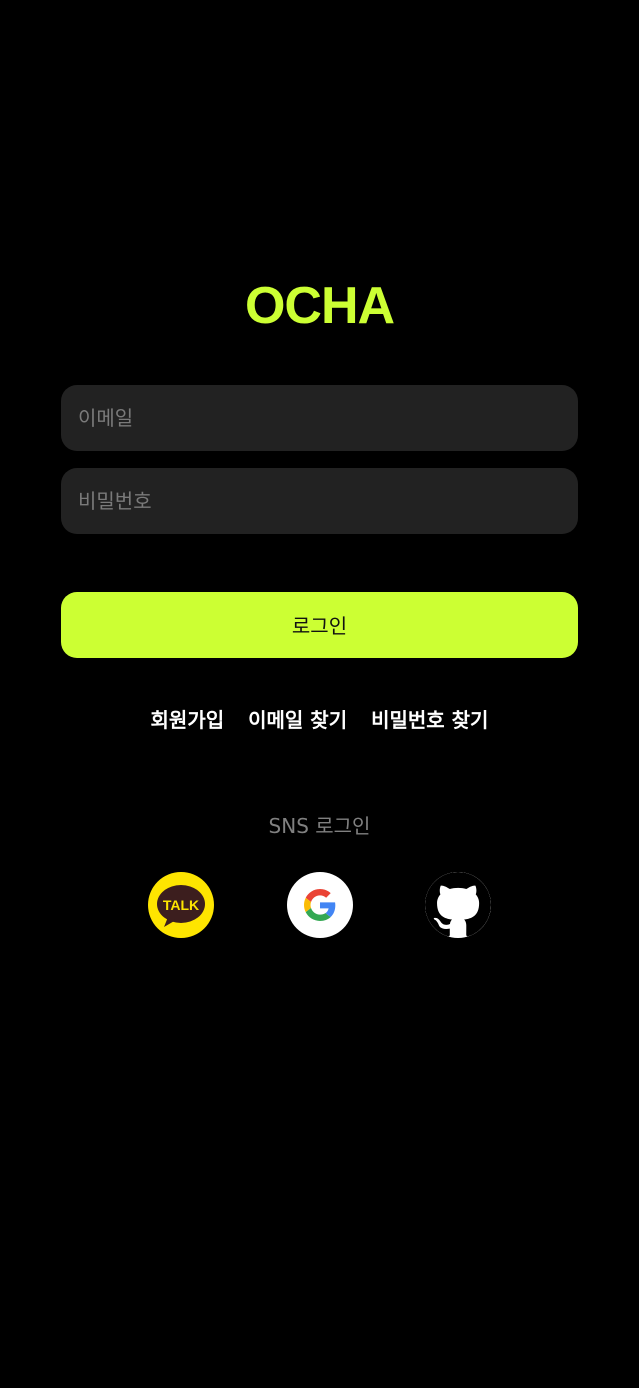 This screenshot has width=639, height=1388. What do you see at coordinates (319, 826) in the screenshot?
I see `sns-login-title: SNS 로그인` at bounding box center [319, 826].